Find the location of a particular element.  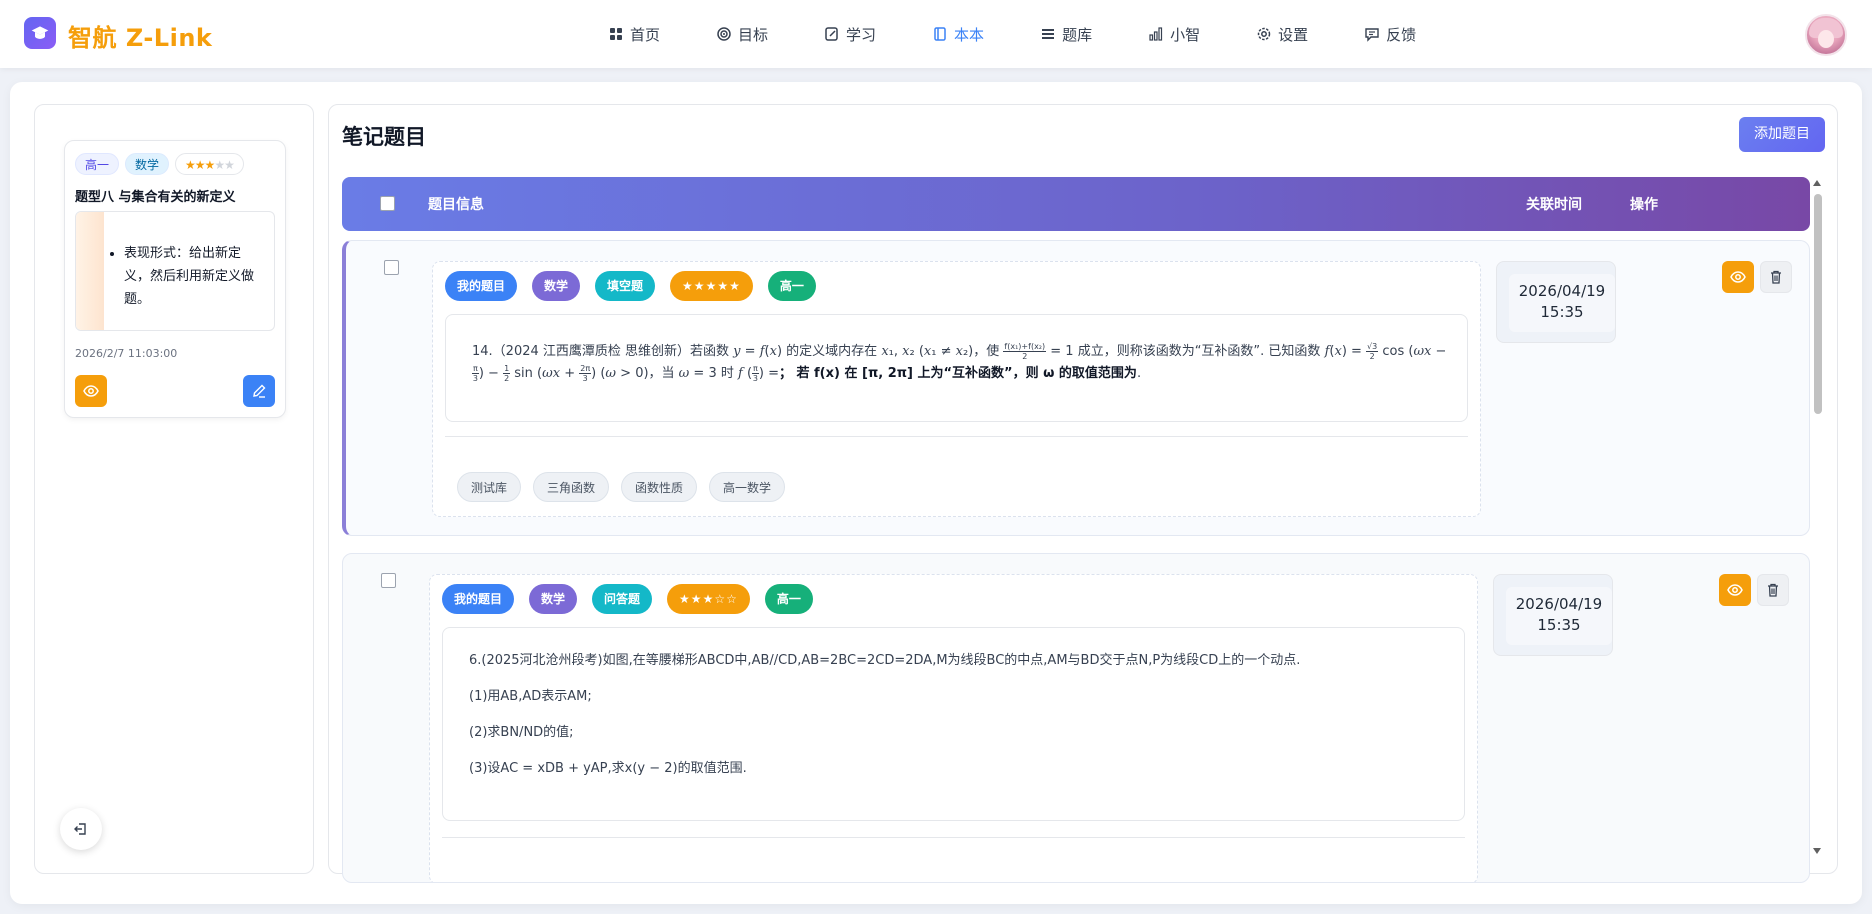

edit-button is located at coordinates (259, 391).